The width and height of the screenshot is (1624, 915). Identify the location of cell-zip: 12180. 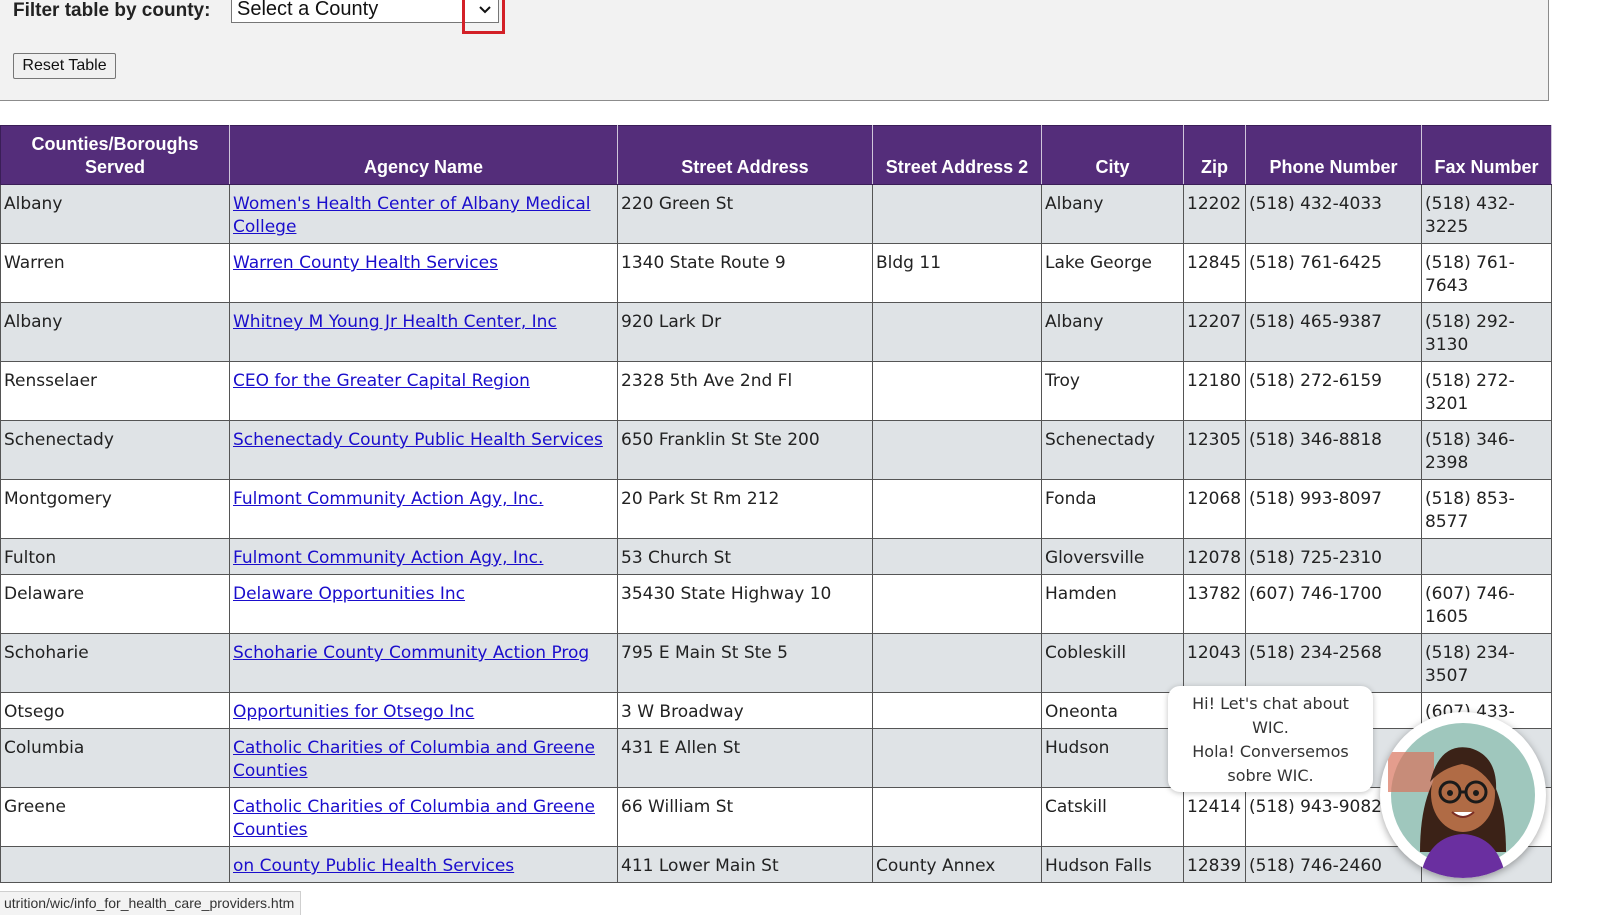
(1214, 391).